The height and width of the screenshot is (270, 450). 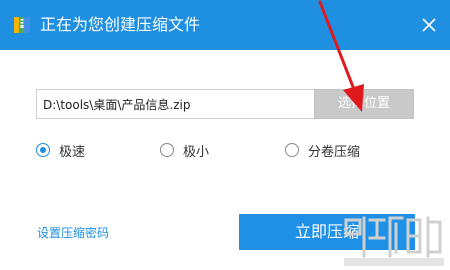 I want to click on option-split-volume: 分卷压缩, so click(x=322, y=150).